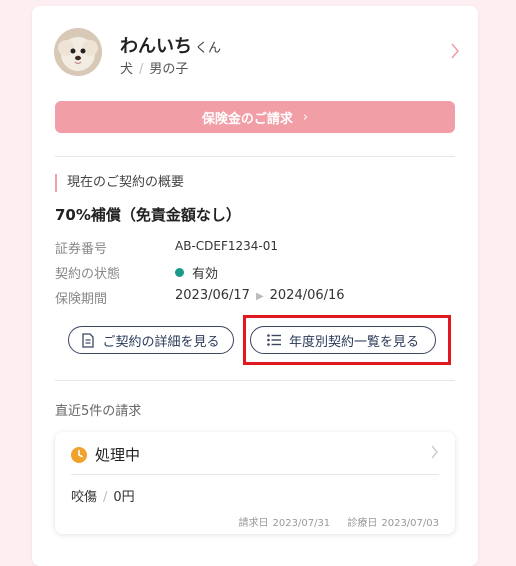  What do you see at coordinates (81, 299) in the screenshot?
I see `period-label: 保険期間` at bounding box center [81, 299].